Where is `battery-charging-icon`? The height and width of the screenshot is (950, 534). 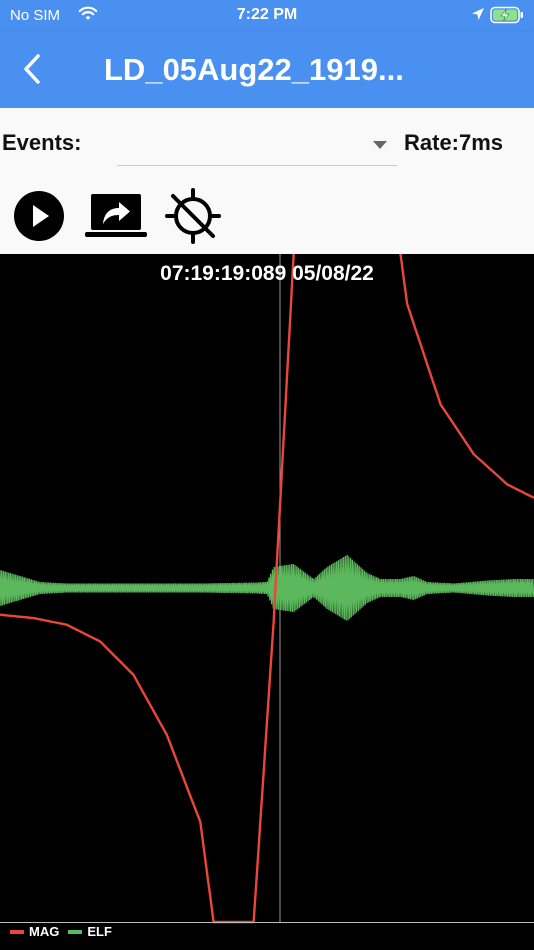 battery-charging-icon is located at coordinates (507, 17).